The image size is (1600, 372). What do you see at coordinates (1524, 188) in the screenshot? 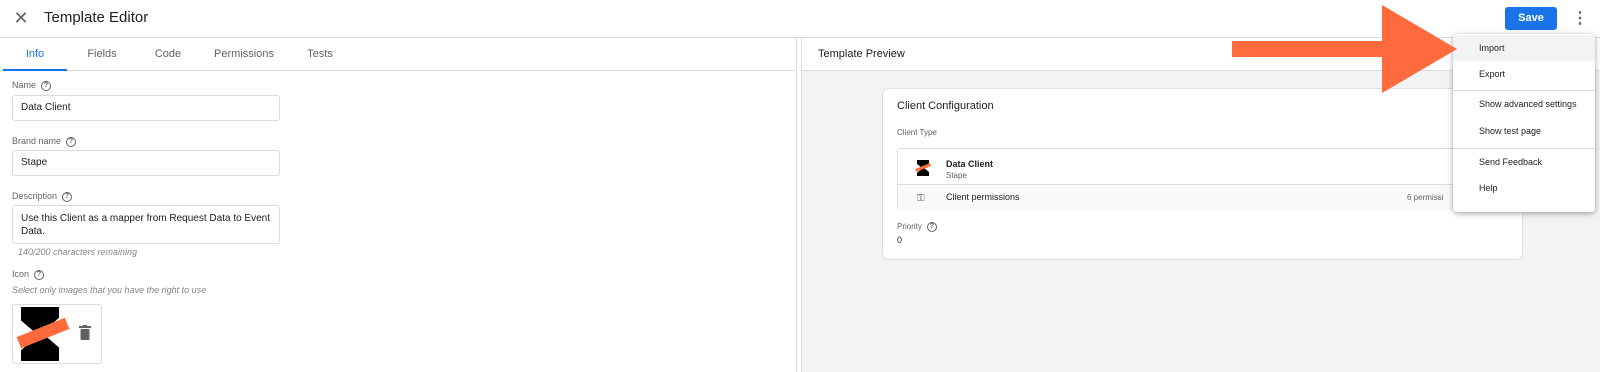
I see `menu-item-help: Help` at bounding box center [1524, 188].